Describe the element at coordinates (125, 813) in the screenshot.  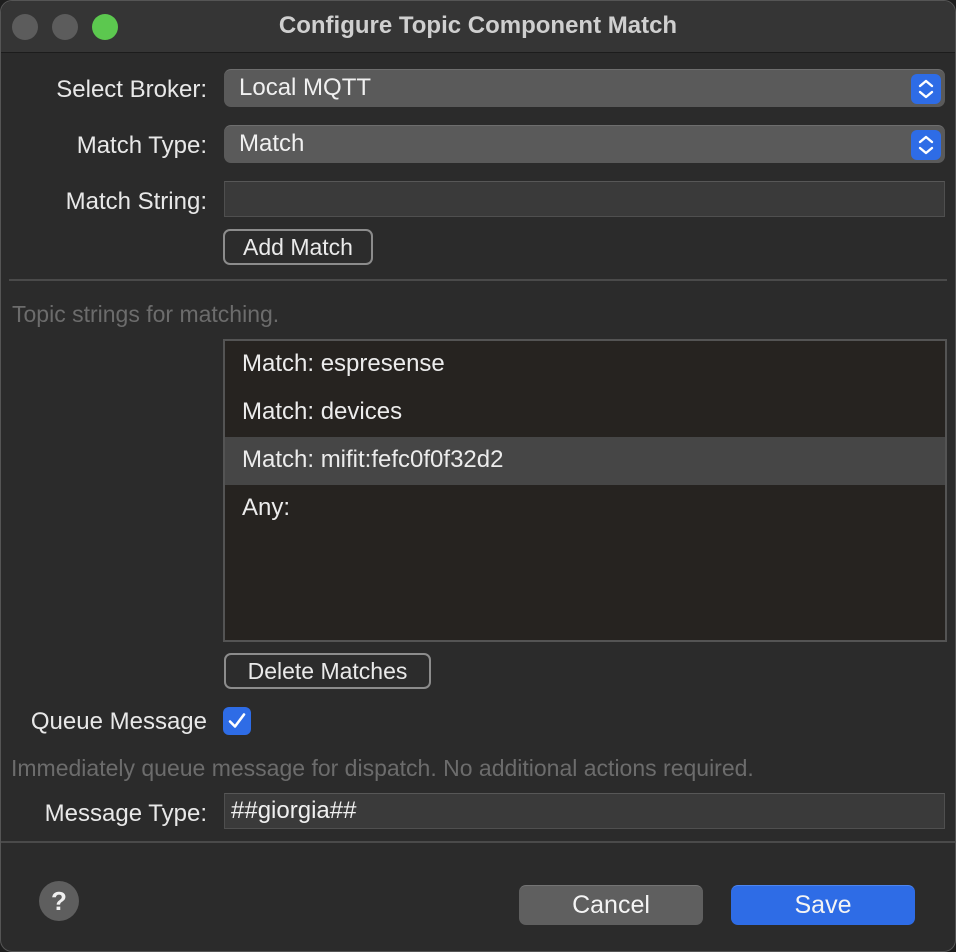
I see `message-type-label: Message Type:` at that location.